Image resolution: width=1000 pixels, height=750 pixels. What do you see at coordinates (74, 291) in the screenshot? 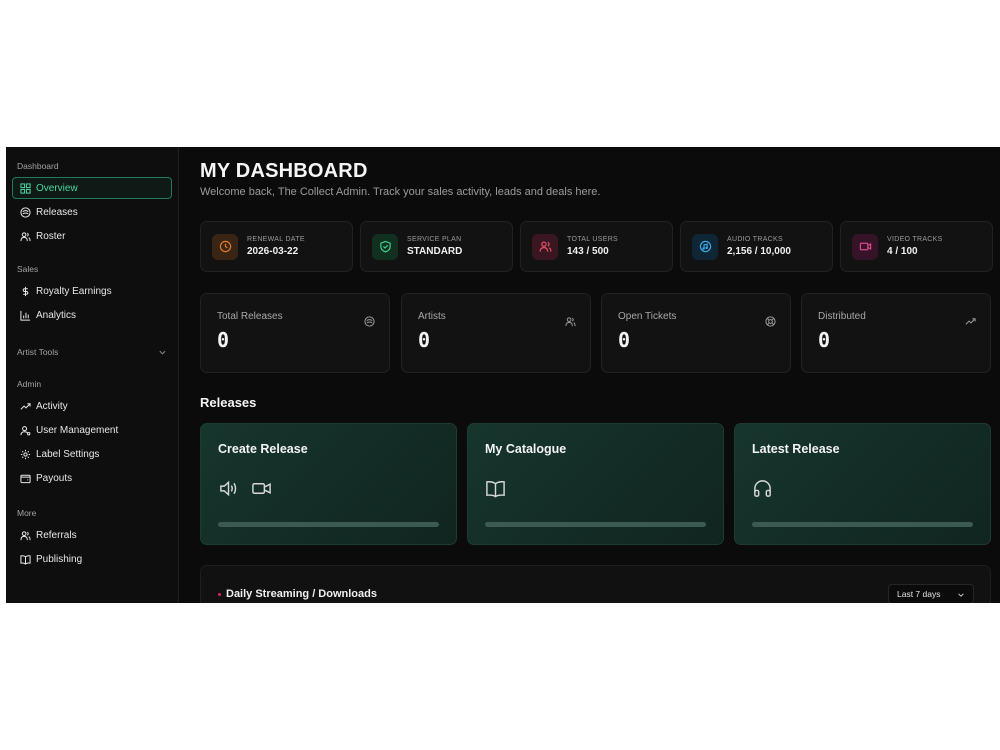
I see `sidebar-item-label: Royalty Earnings` at bounding box center [74, 291].